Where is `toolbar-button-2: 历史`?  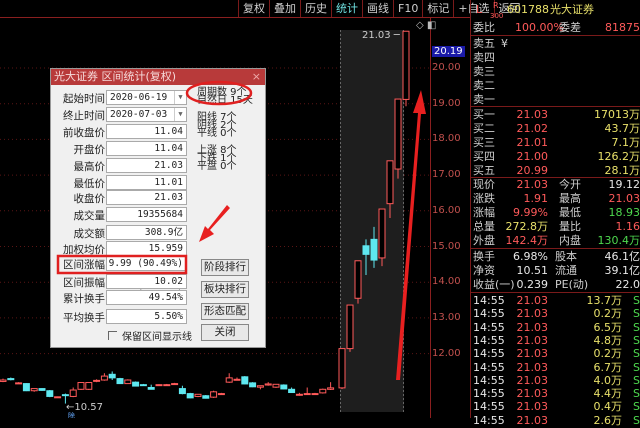 toolbar-button-2: 历史 is located at coordinates (315, 8).